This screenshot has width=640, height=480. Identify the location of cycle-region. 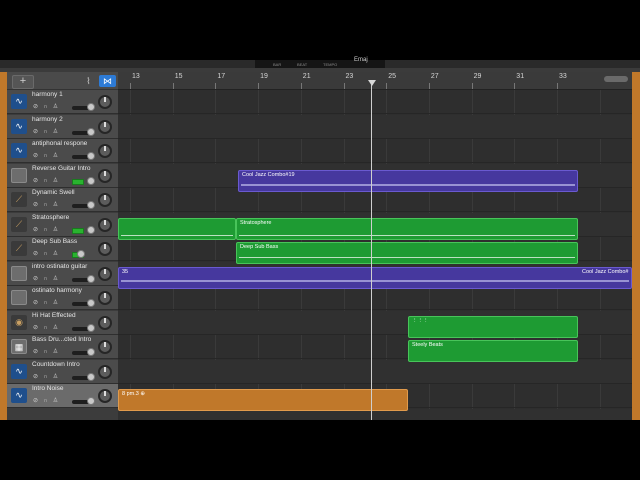
(616, 79).